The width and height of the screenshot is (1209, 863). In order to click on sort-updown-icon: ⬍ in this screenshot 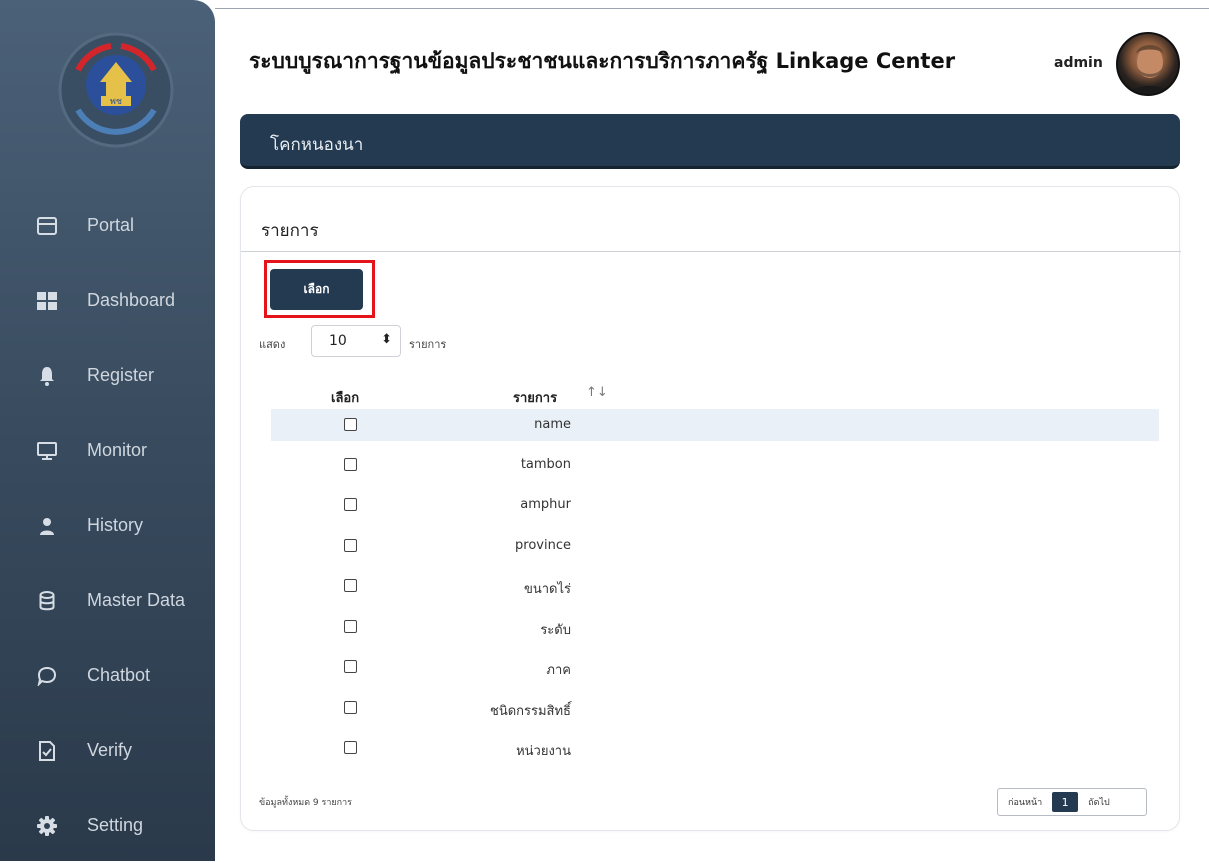, I will do `click(386, 339)`.